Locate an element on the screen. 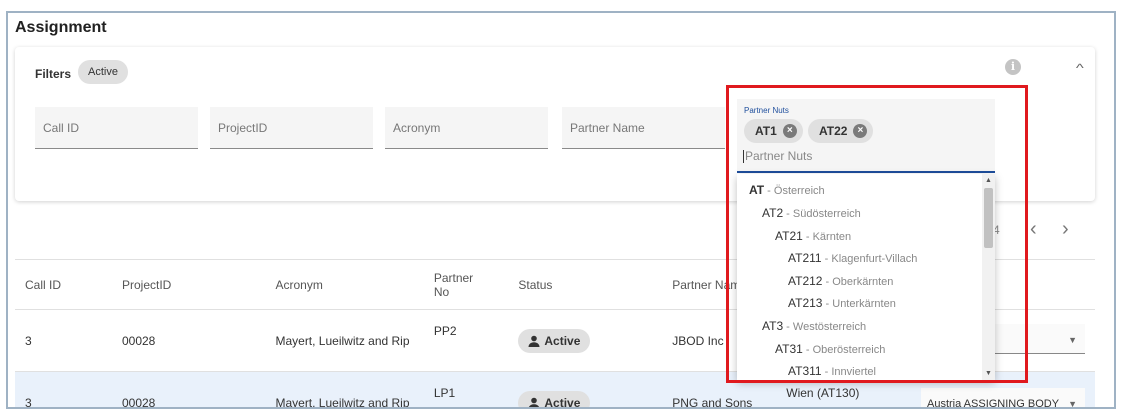 Image resolution: width=1132 pixels, height=416 pixels. option-name: Kärnten is located at coordinates (832, 237).